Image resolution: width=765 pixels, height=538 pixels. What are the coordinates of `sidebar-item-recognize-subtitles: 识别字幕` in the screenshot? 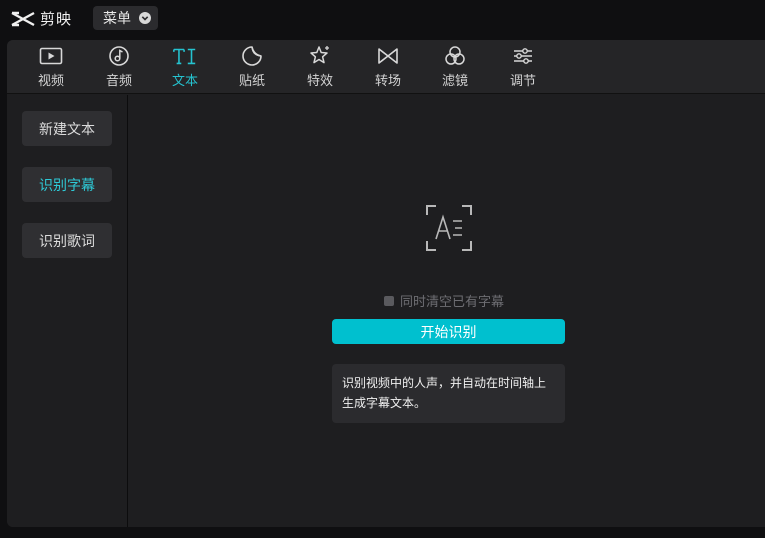 It's located at (67, 184).